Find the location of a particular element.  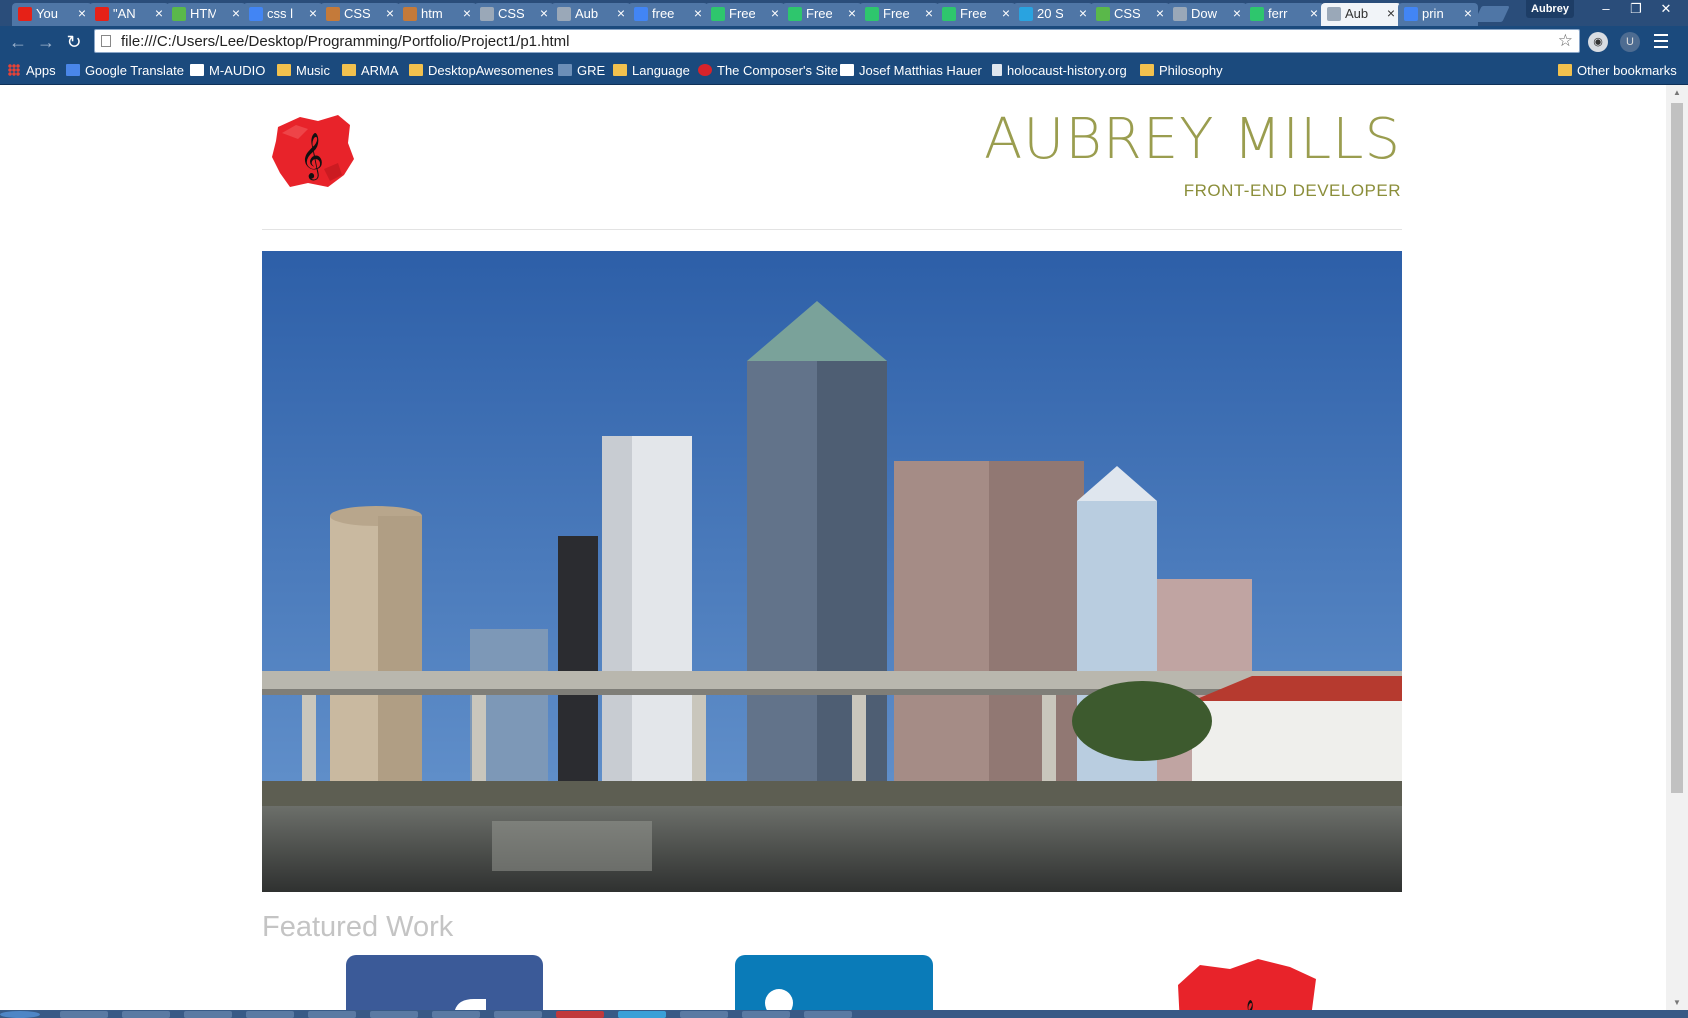

browser-tab: css l × is located at coordinates (283, 14).